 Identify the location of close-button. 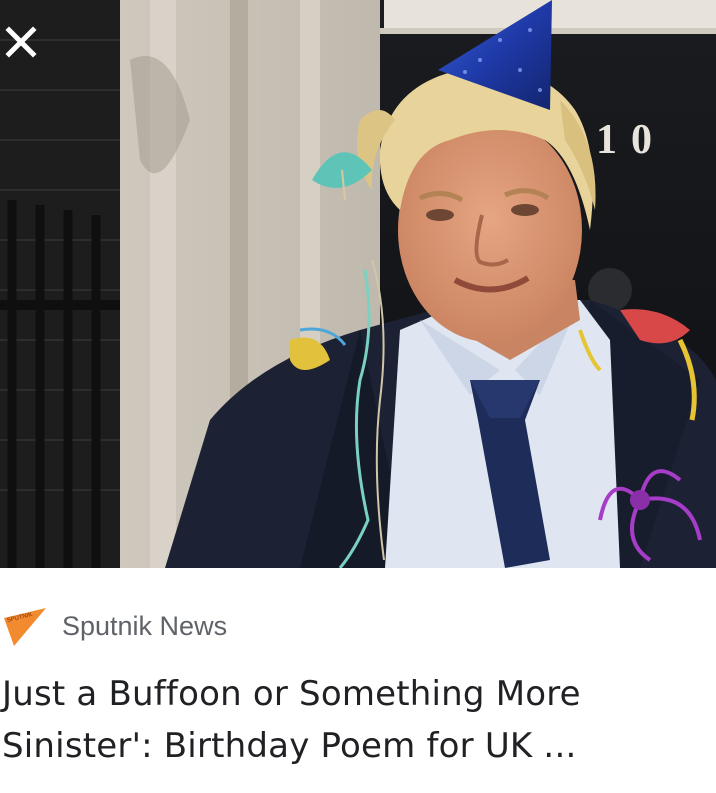
(21, 42).